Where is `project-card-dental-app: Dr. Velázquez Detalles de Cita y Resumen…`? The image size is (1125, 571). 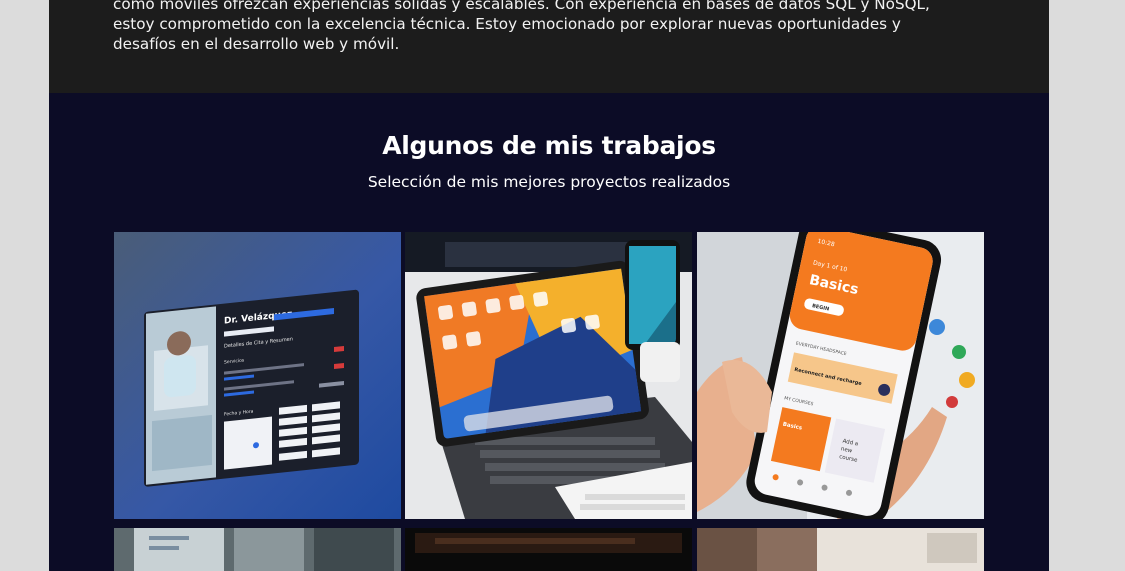
project-card-dental-app: Dr. Velázquez Detalles de Cita y Resumen… is located at coordinates (257, 375).